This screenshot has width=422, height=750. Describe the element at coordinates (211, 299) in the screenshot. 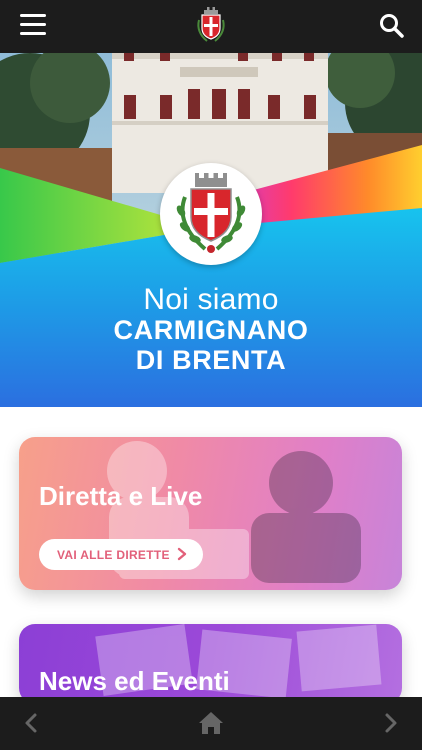

I see `hero-tagline: Noi siamo` at that location.